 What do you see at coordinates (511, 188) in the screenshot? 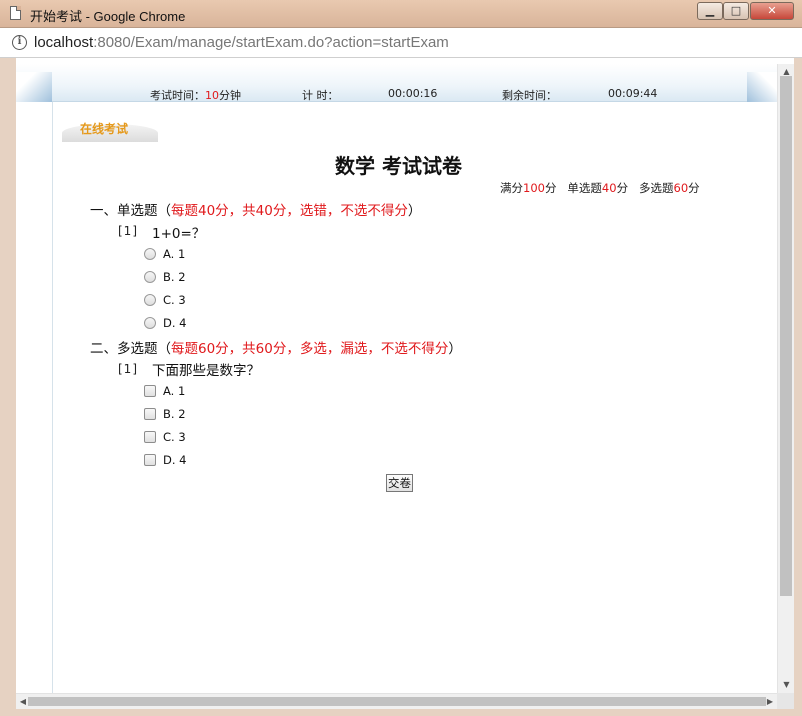
I see `total-score-label: 满分` at bounding box center [511, 188].